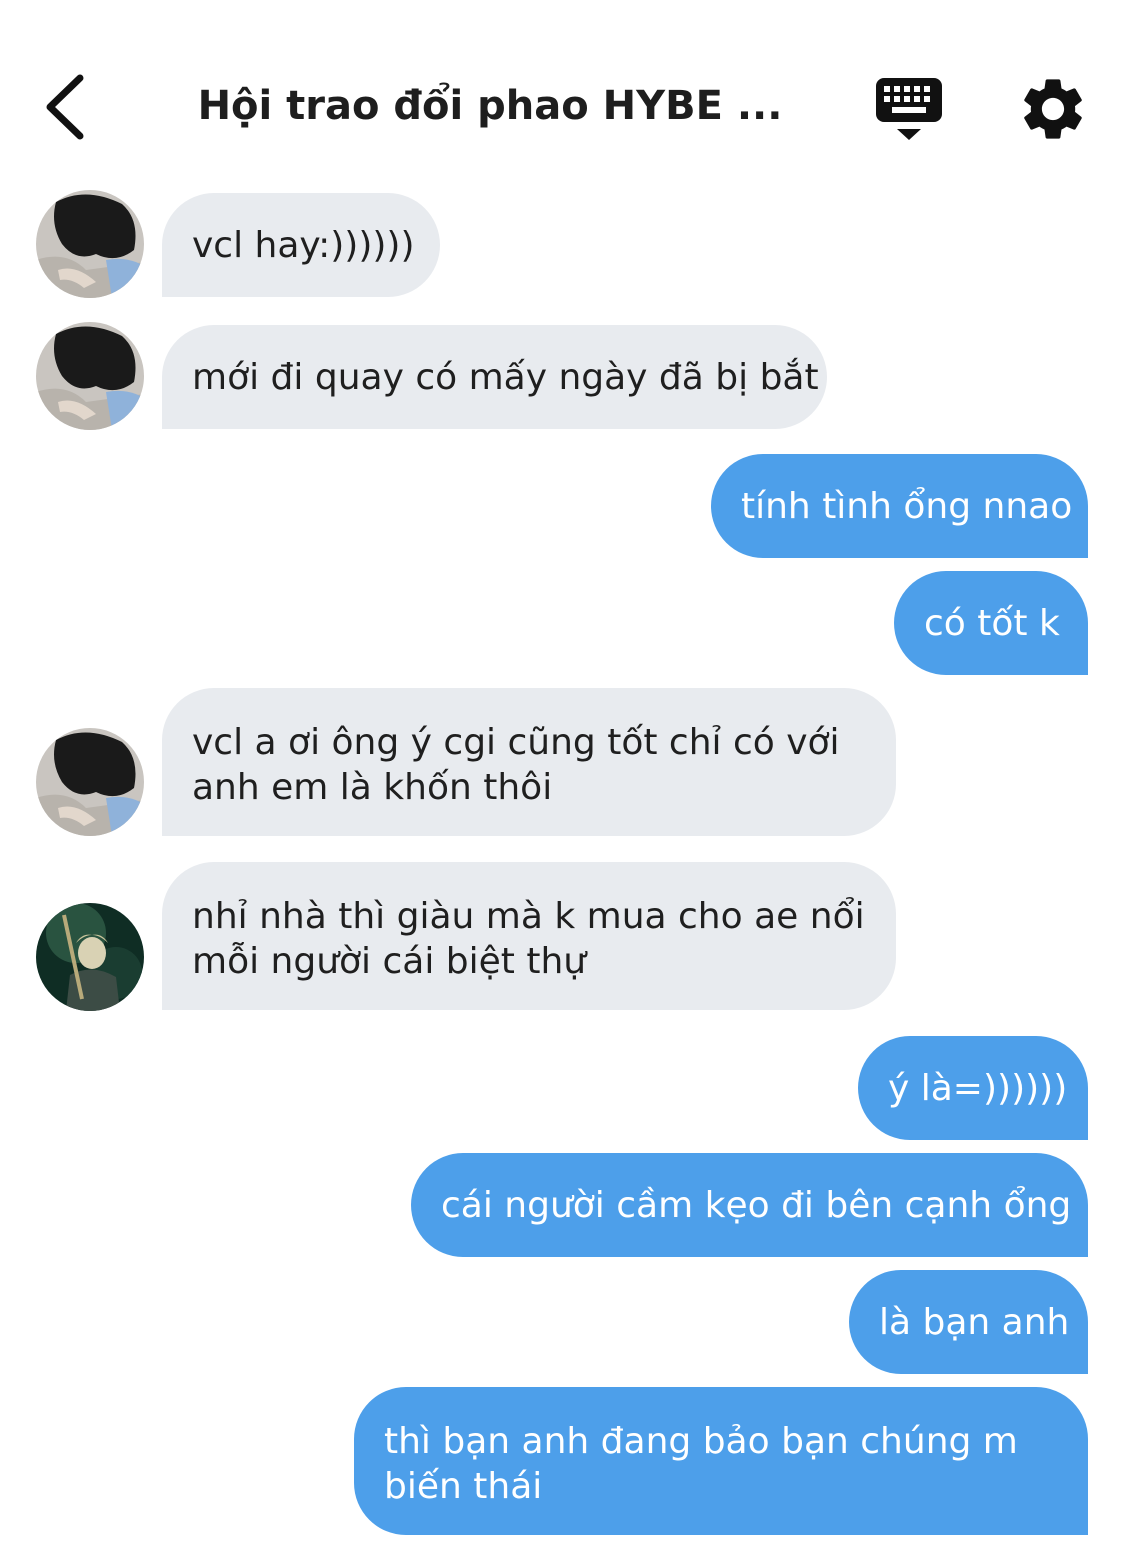 The image size is (1125, 1545). I want to click on message-text-line: thì bạn anh đang bảo bạn chúng m, so click(701, 1441).